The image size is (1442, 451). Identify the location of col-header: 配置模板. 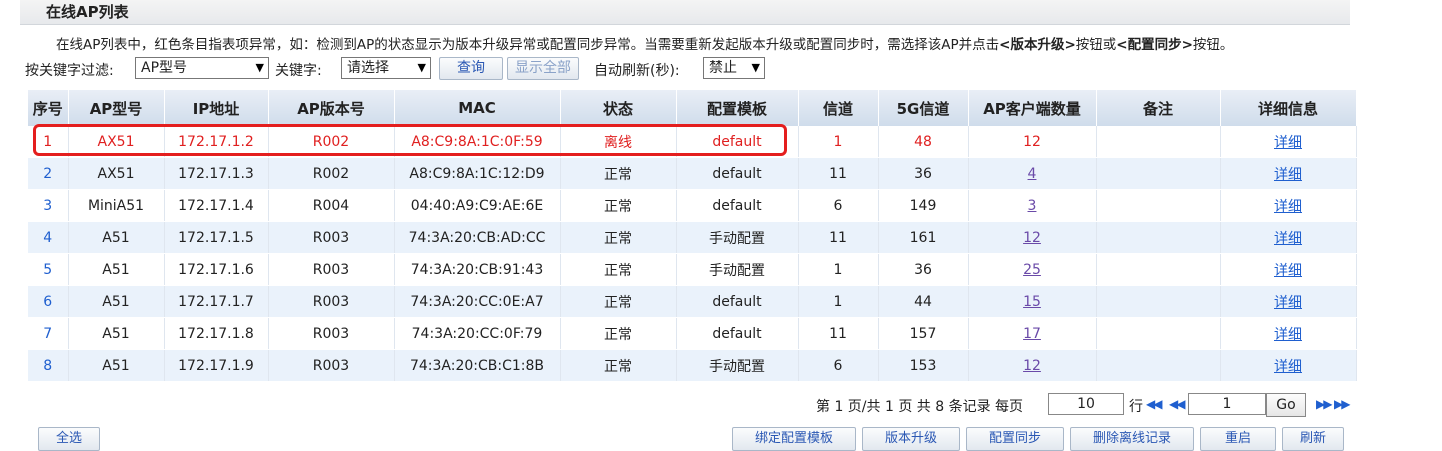
(737, 108).